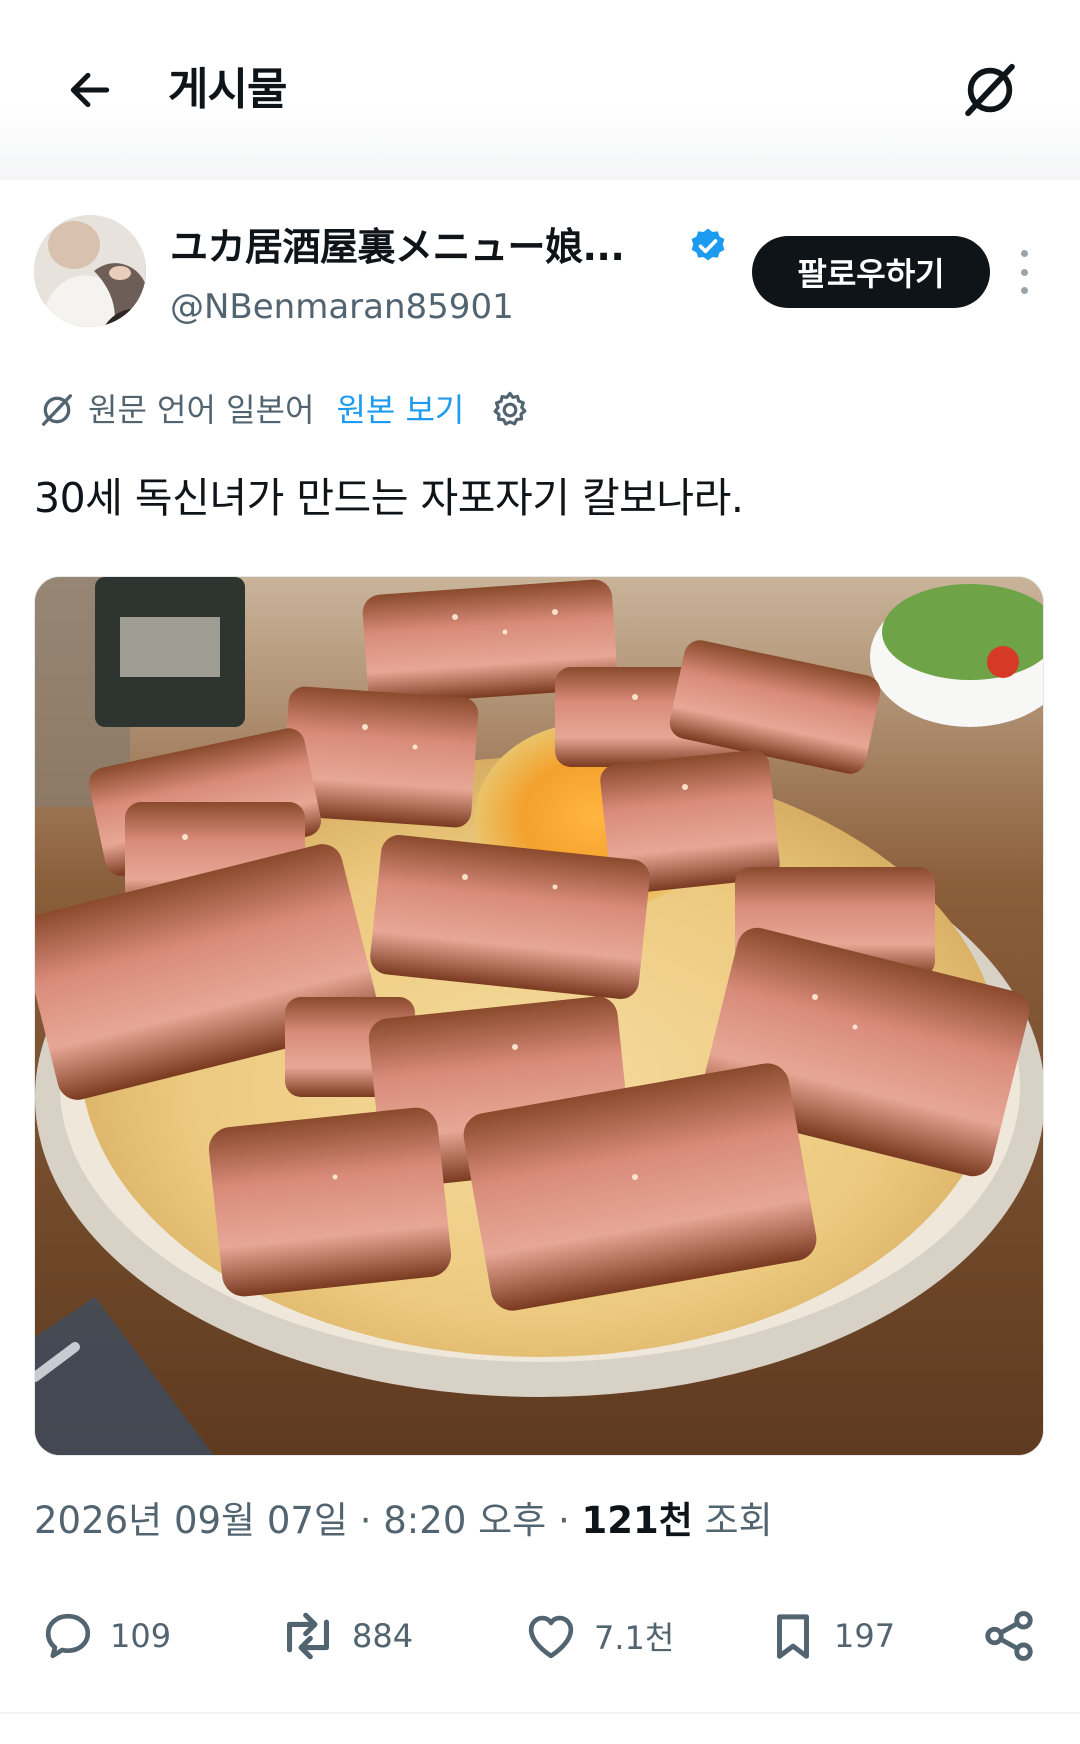 The width and height of the screenshot is (1080, 1744). I want to click on verified-badge-icon, so click(708, 244).